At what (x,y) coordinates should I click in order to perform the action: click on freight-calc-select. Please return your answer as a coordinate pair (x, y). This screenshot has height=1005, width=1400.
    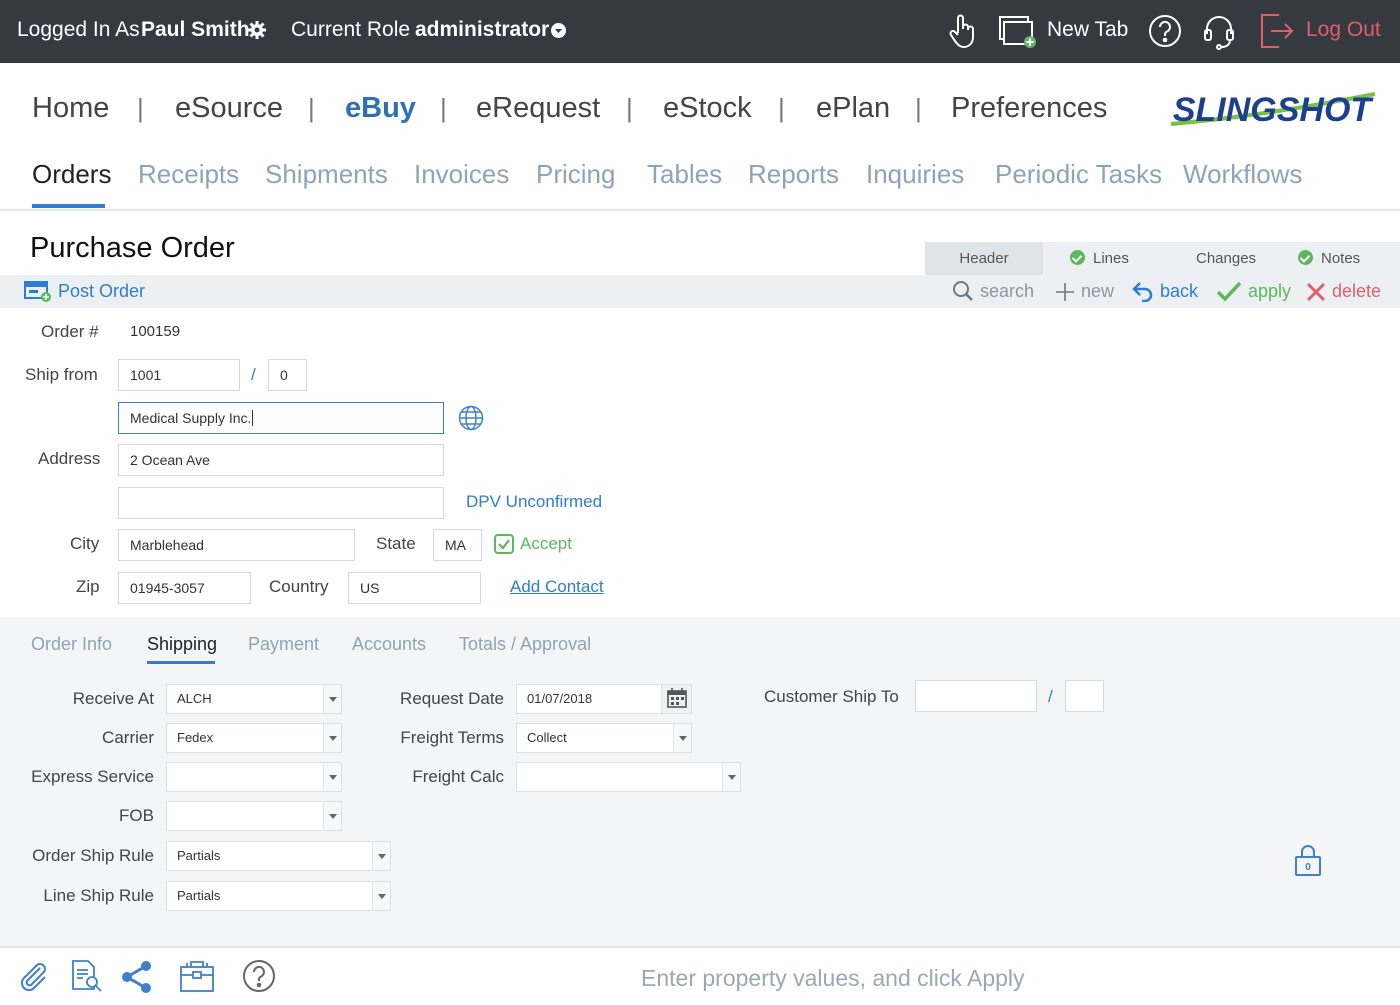
    Looking at the image, I should click on (628, 777).